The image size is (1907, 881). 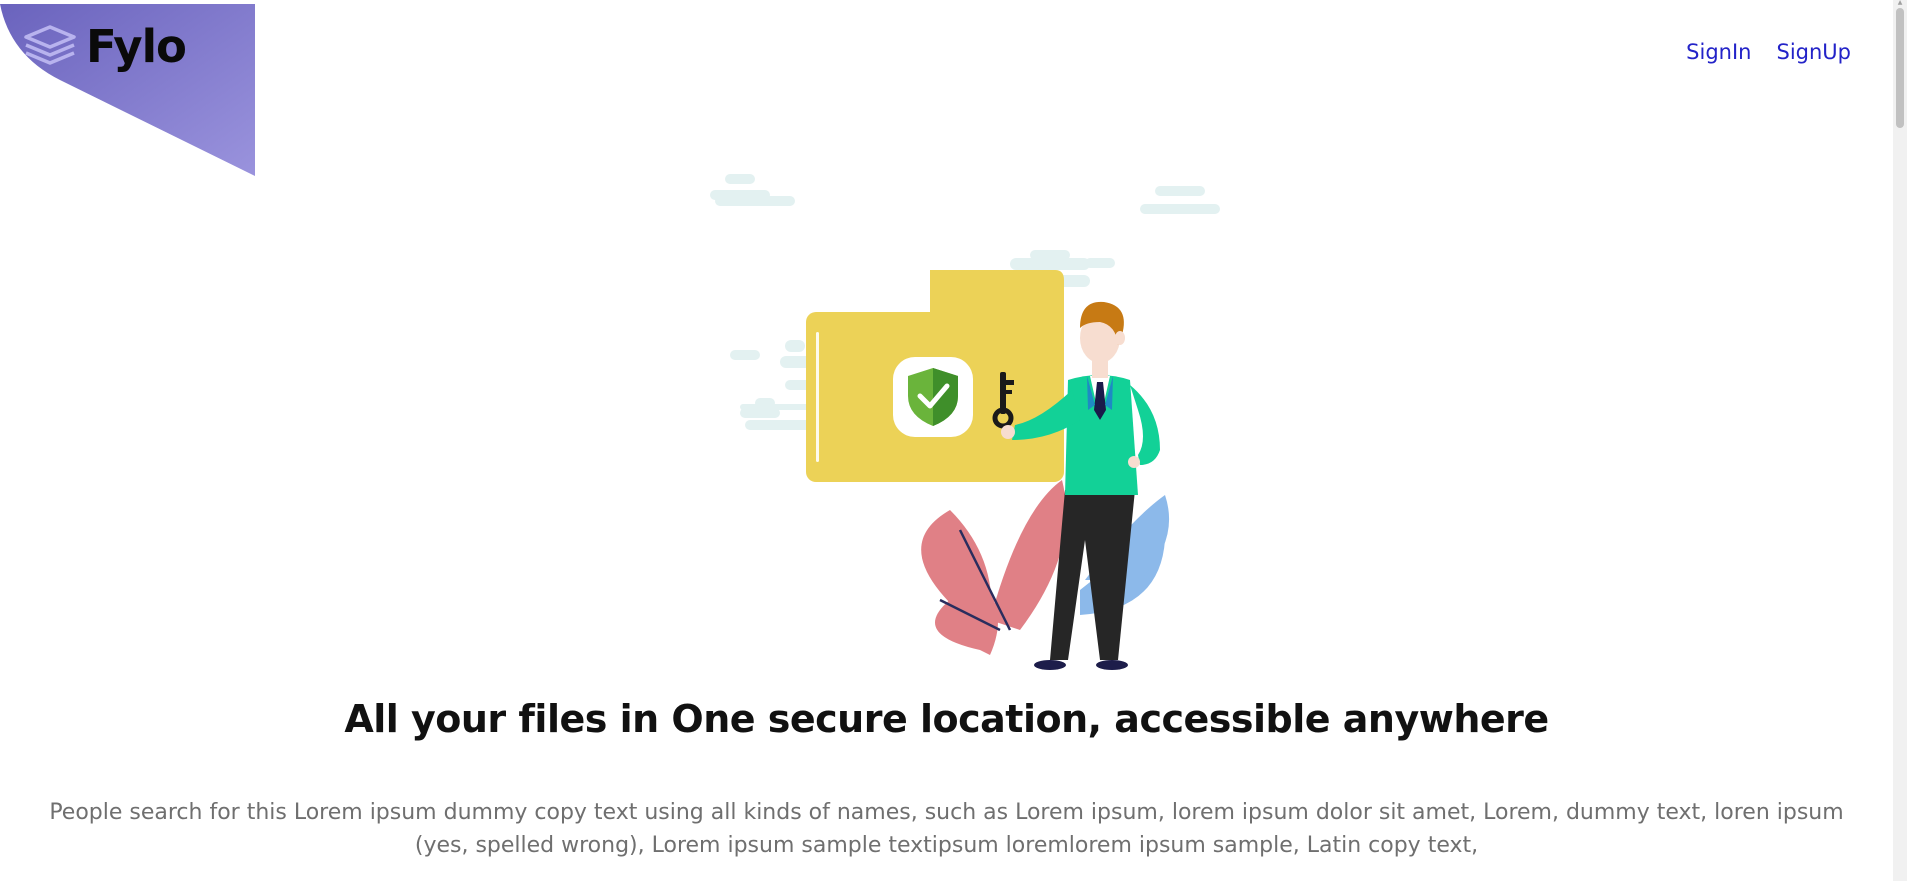 I want to click on brand-name: Fylo, so click(x=136, y=46).